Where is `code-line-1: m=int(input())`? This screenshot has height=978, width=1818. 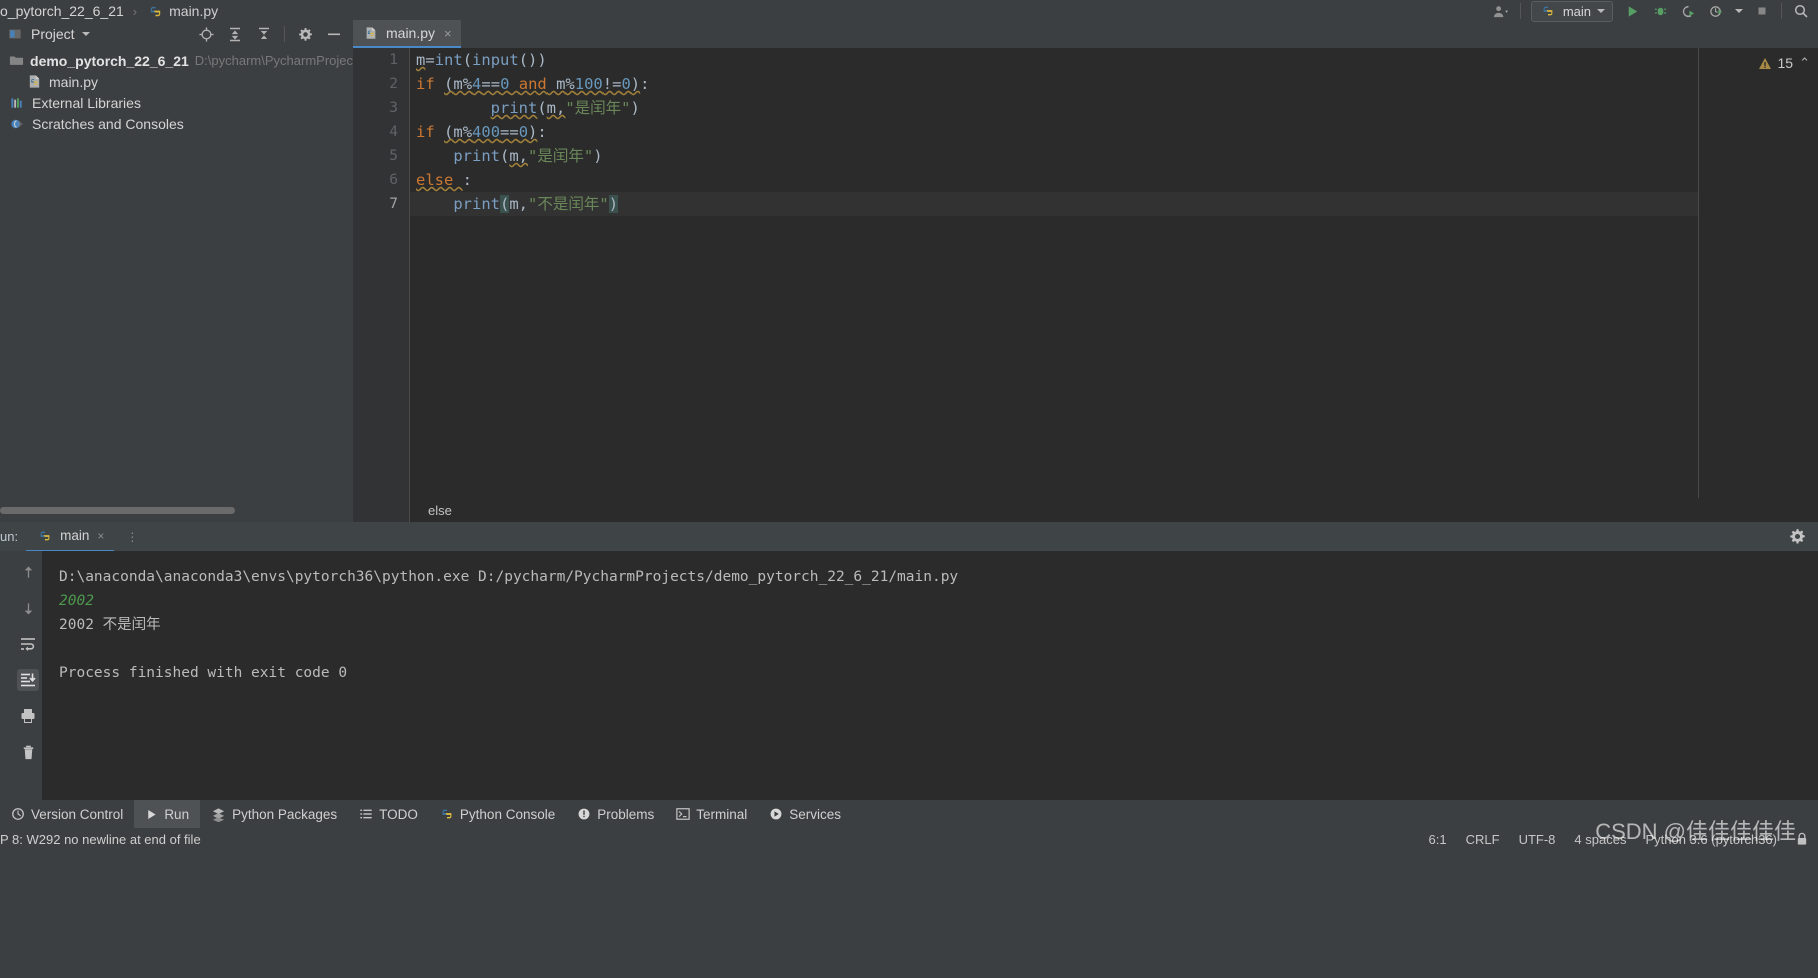 code-line-1: m=int(input()) is located at coordinates (1054, 60).